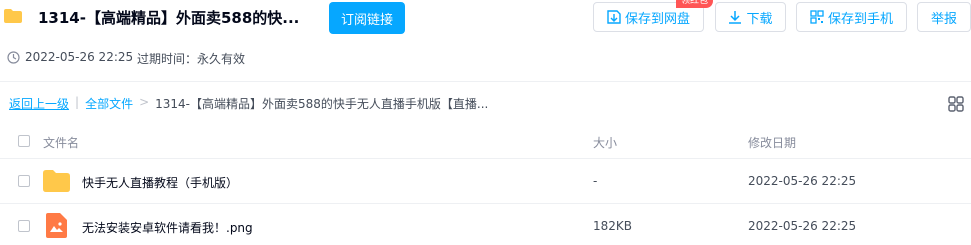 The height and width of the screenshot is (245, 971). What do you see at coordinates (759, 19) in the screenshot?
I see `download-label: 下载` at bounding box center [759, 19].